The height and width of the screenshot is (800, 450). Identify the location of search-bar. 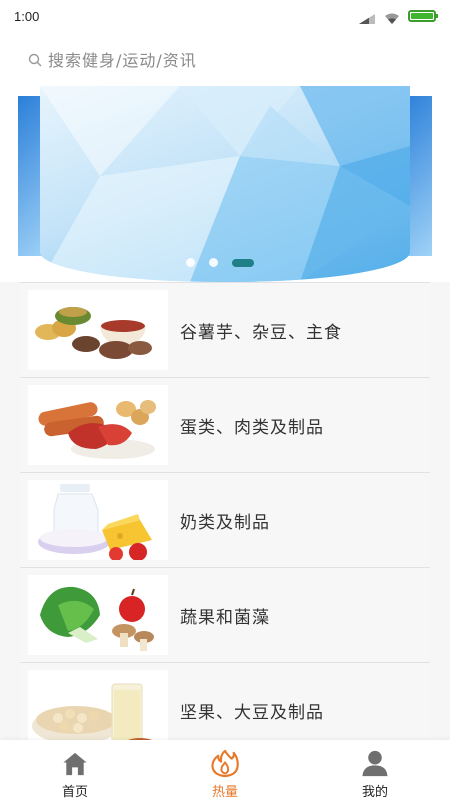
(225, 60).